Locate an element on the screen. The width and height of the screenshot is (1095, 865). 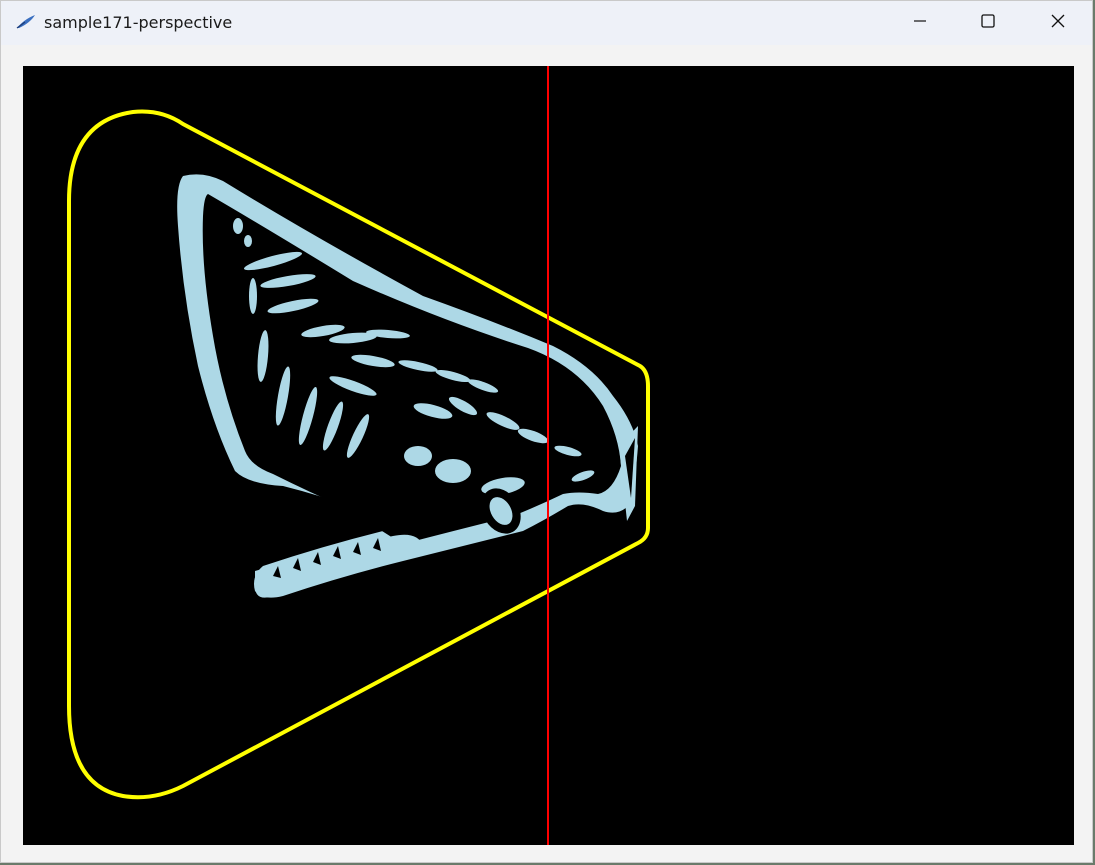
close-button is located at coordinates (1057, 23).